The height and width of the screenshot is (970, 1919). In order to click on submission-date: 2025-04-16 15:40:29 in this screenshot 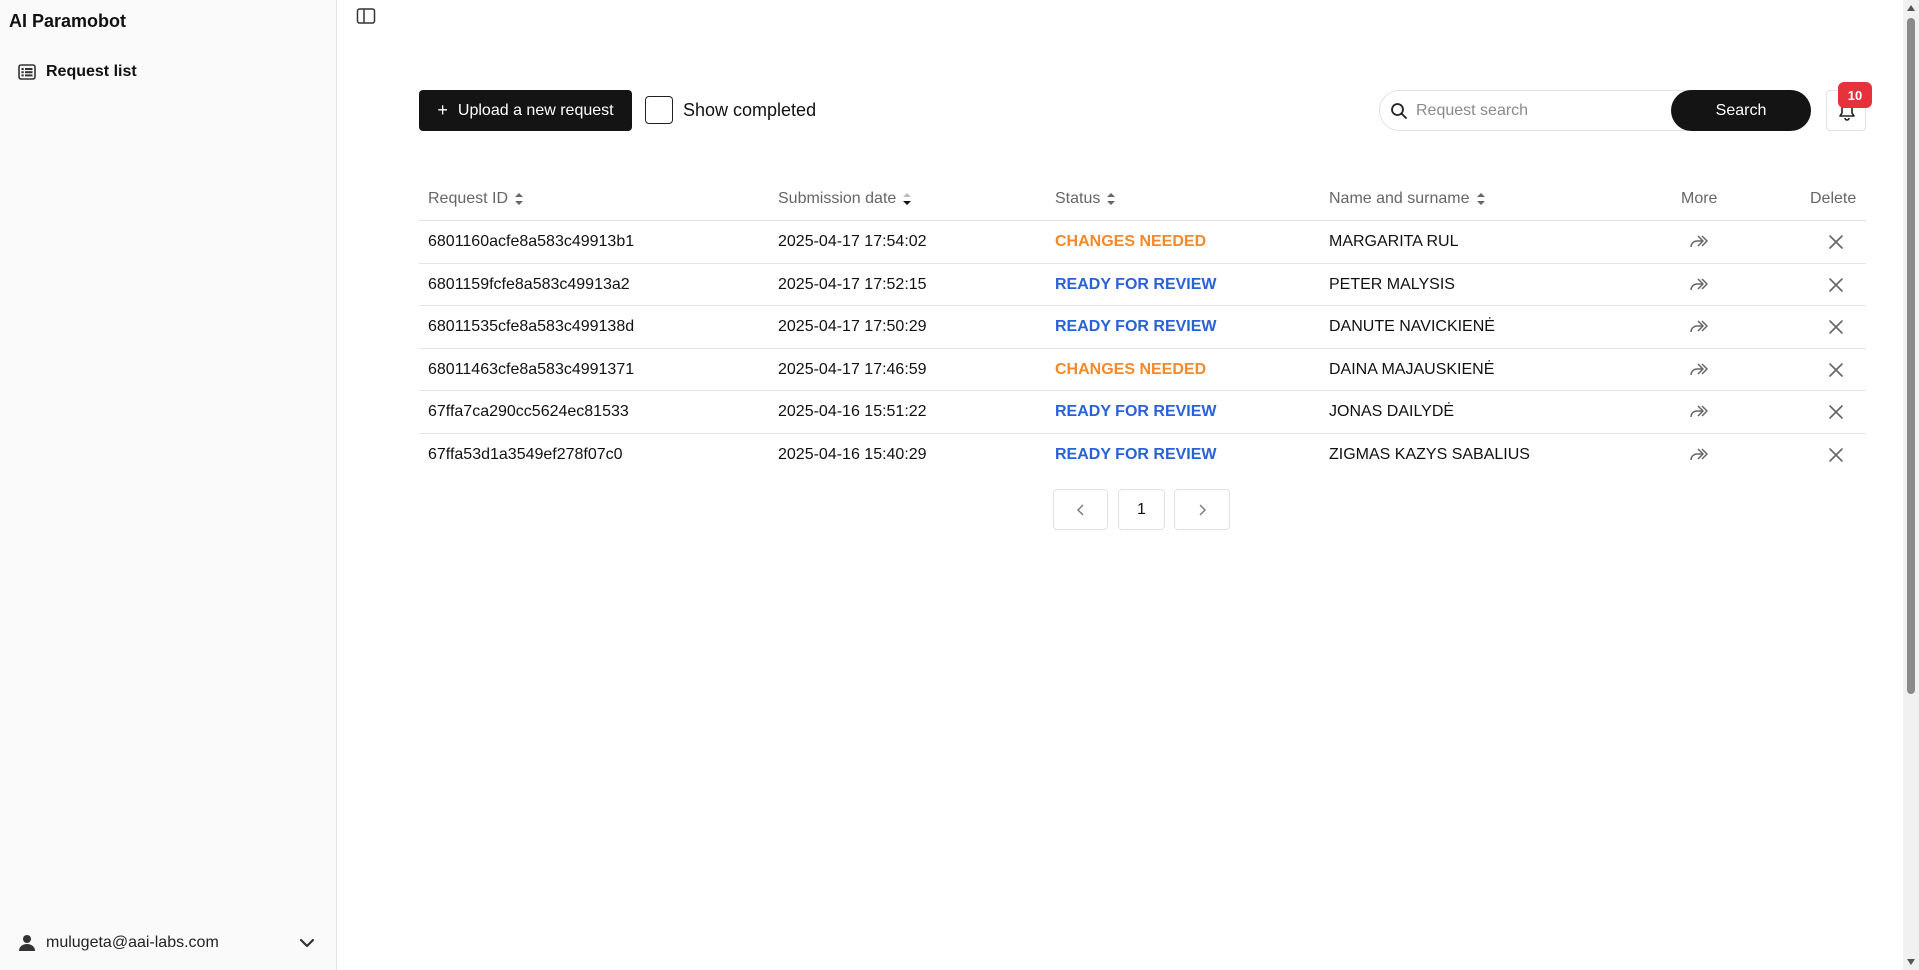, I will do `click(852, 454)`.